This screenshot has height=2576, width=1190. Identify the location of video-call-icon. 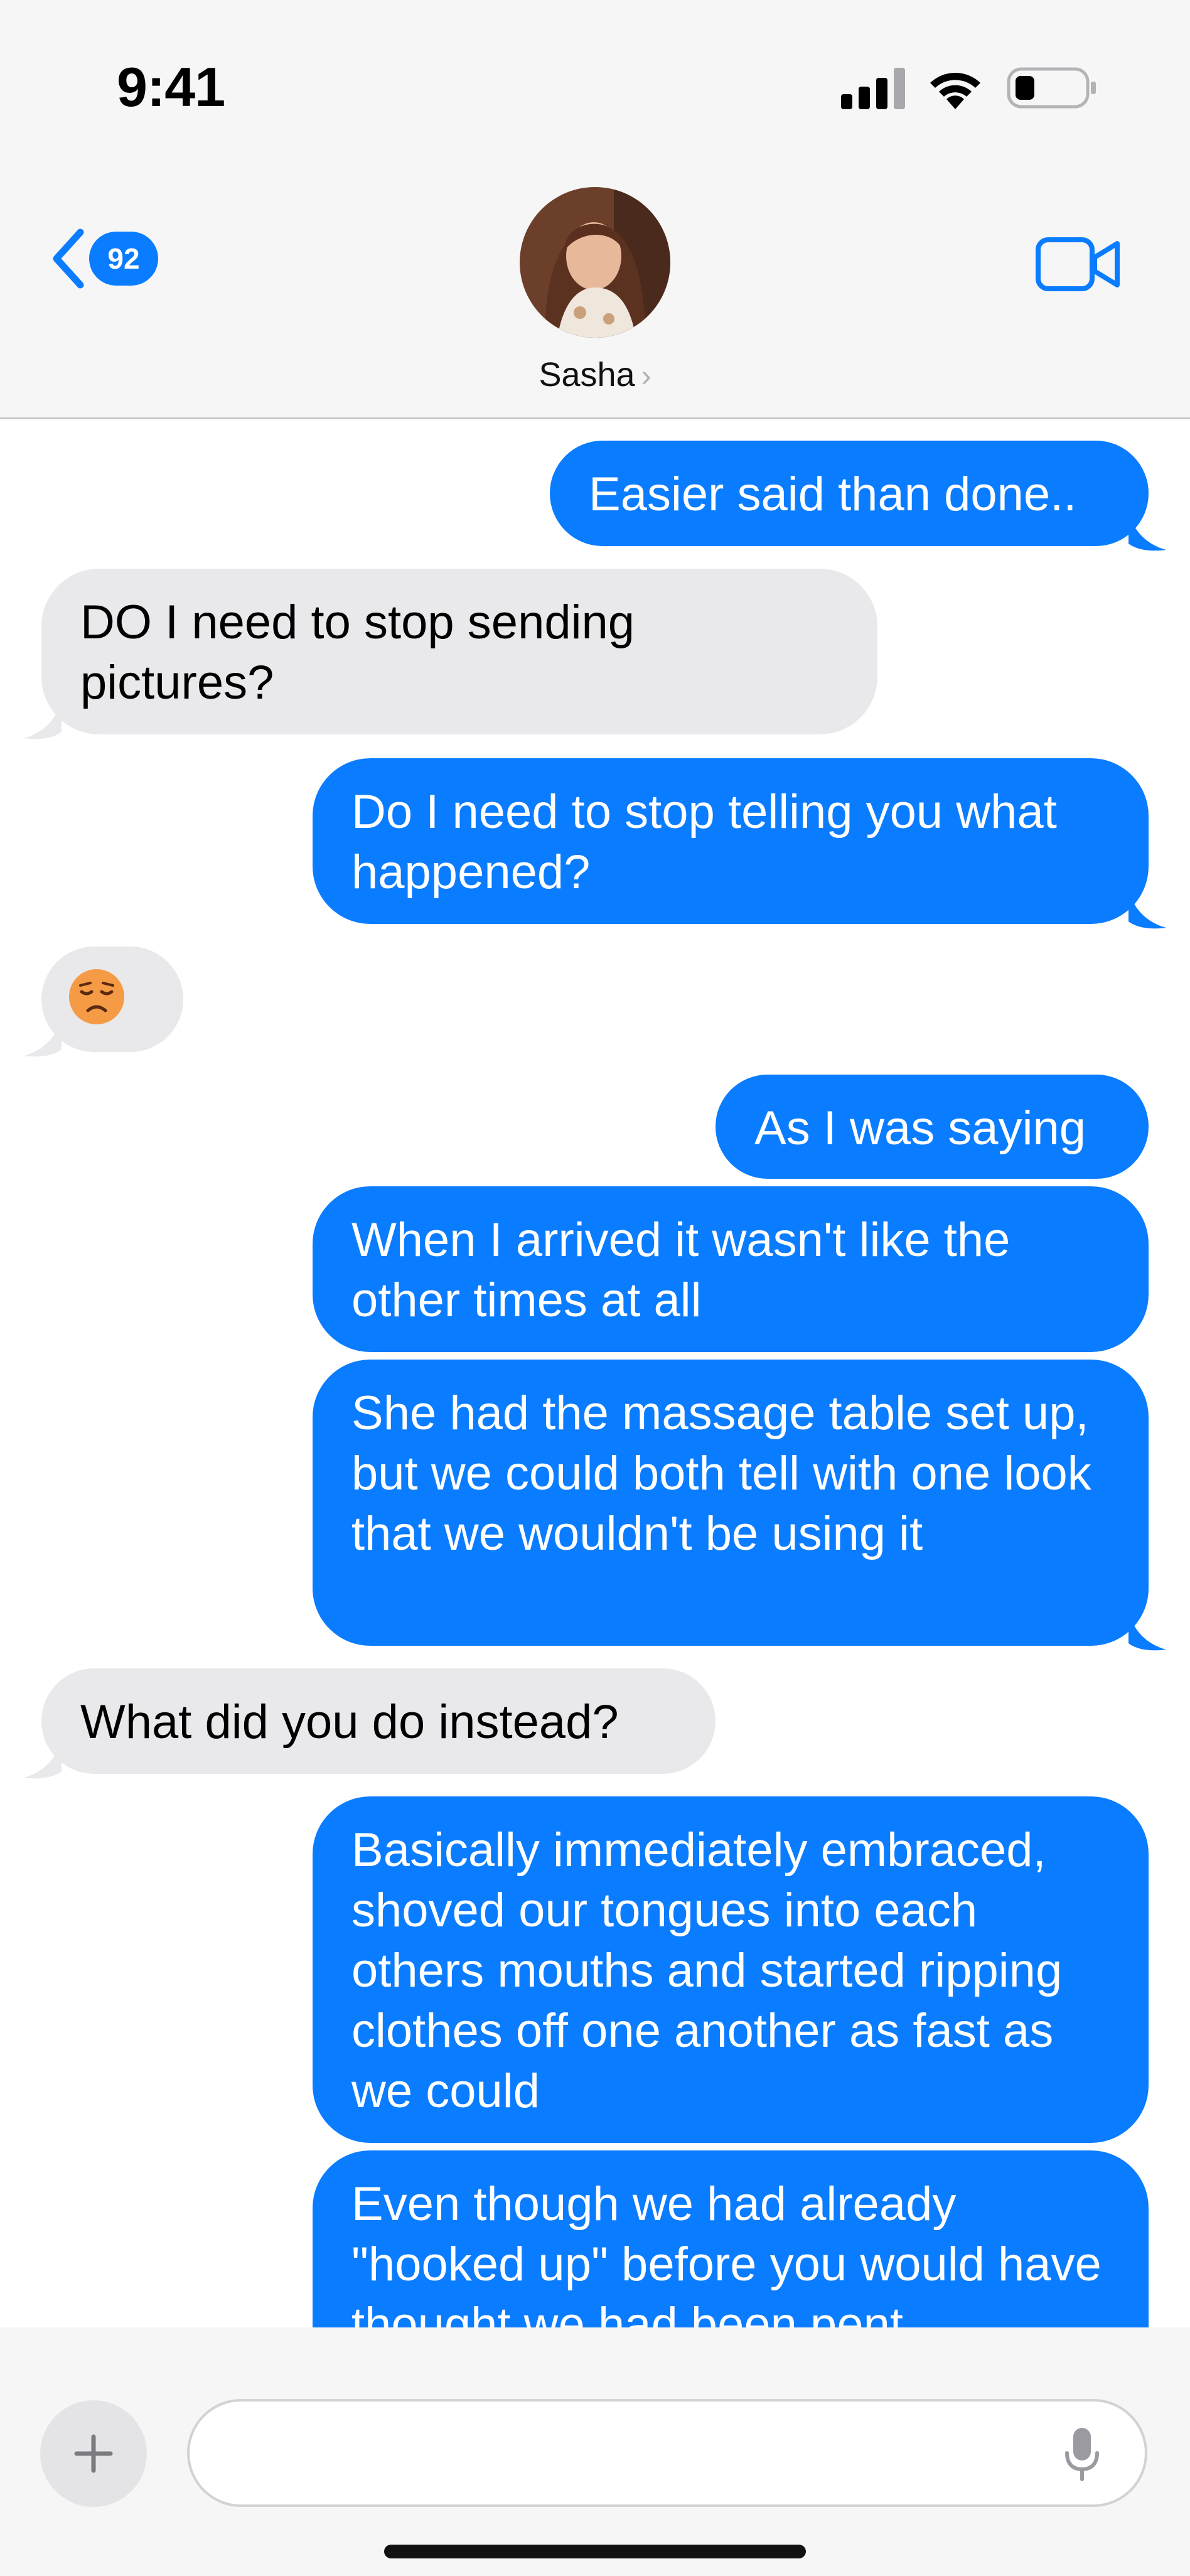
(1079, 264).